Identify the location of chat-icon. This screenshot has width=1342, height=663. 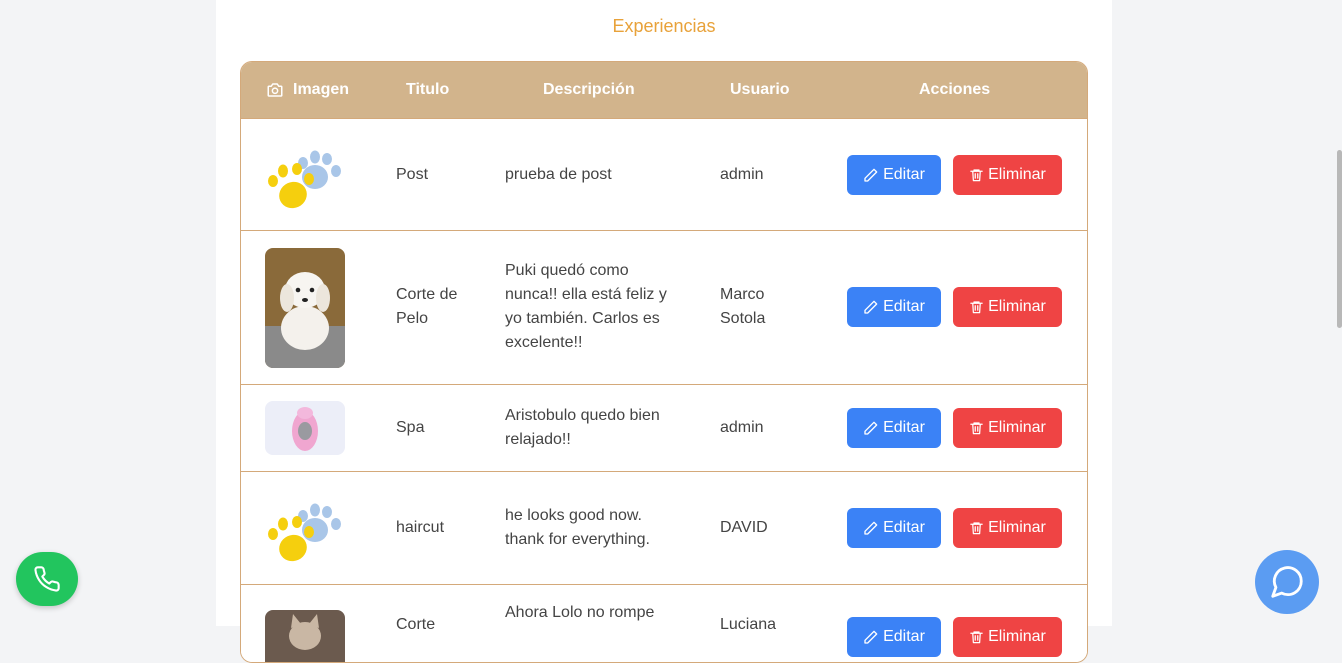
(1287, 582).